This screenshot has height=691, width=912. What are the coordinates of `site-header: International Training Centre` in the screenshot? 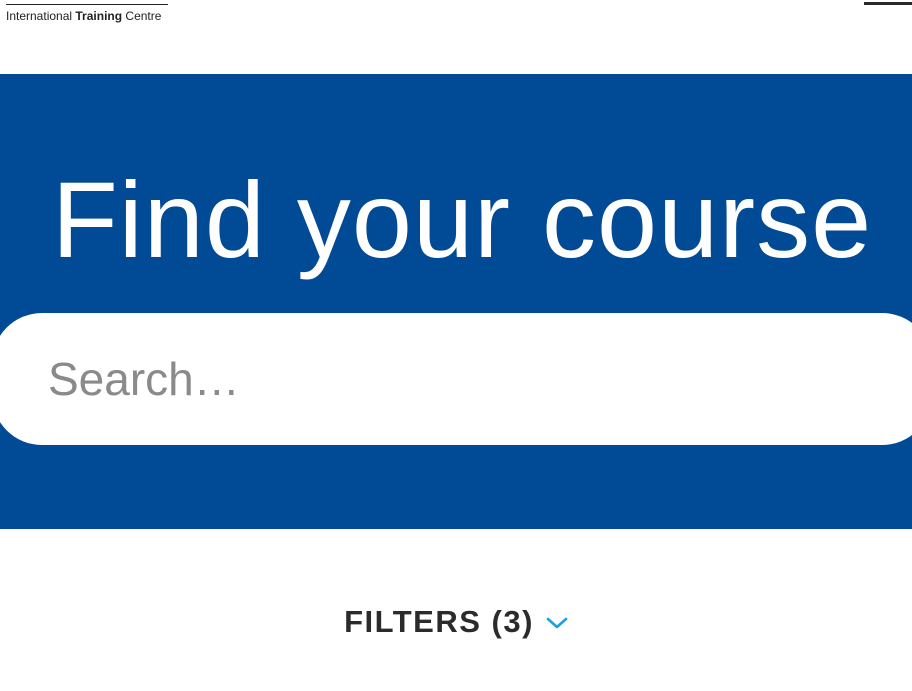 It's located at (456, 37).